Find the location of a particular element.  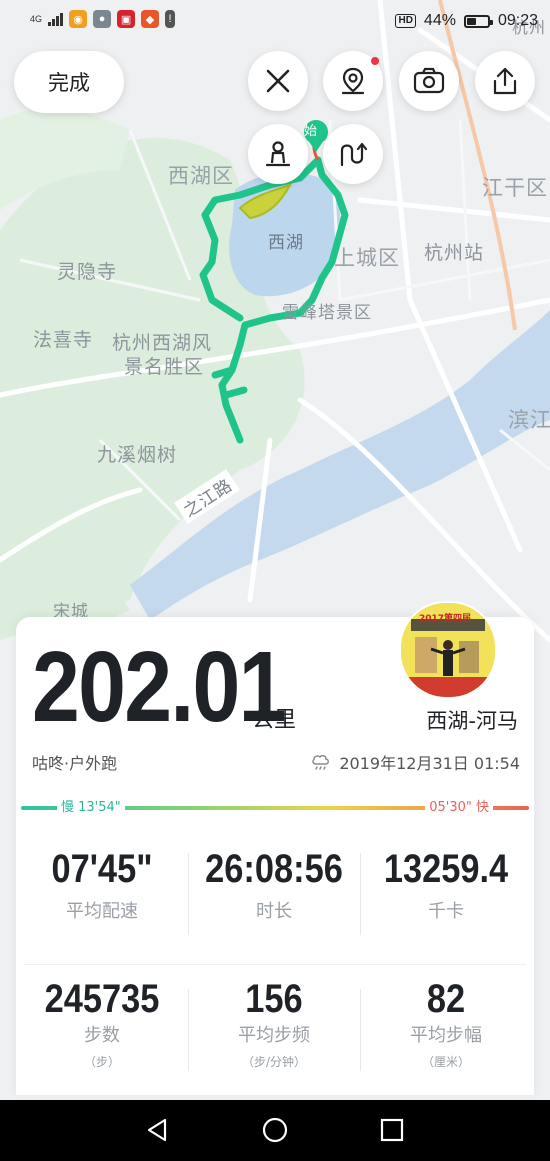

camera-icon is located at coordinates (429, 80).